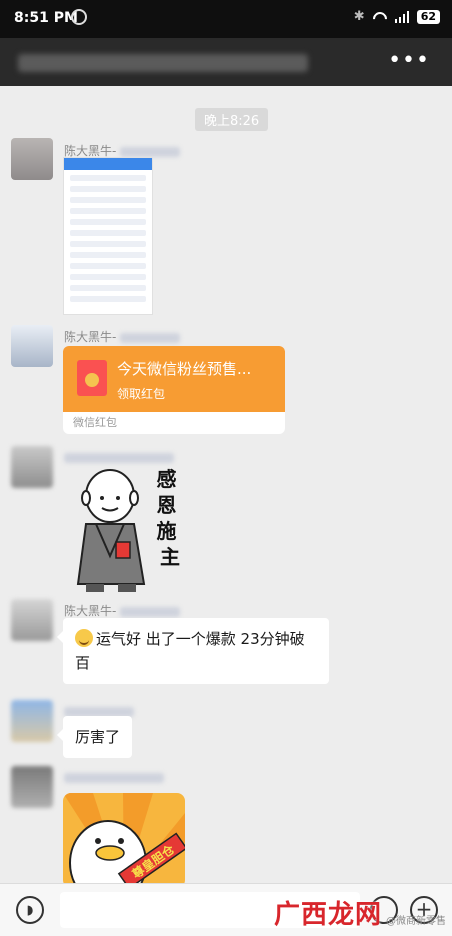 This screenshot has width=452, height=936. I want to click on watermark-sub: @微商新零售, so click(416, 921).